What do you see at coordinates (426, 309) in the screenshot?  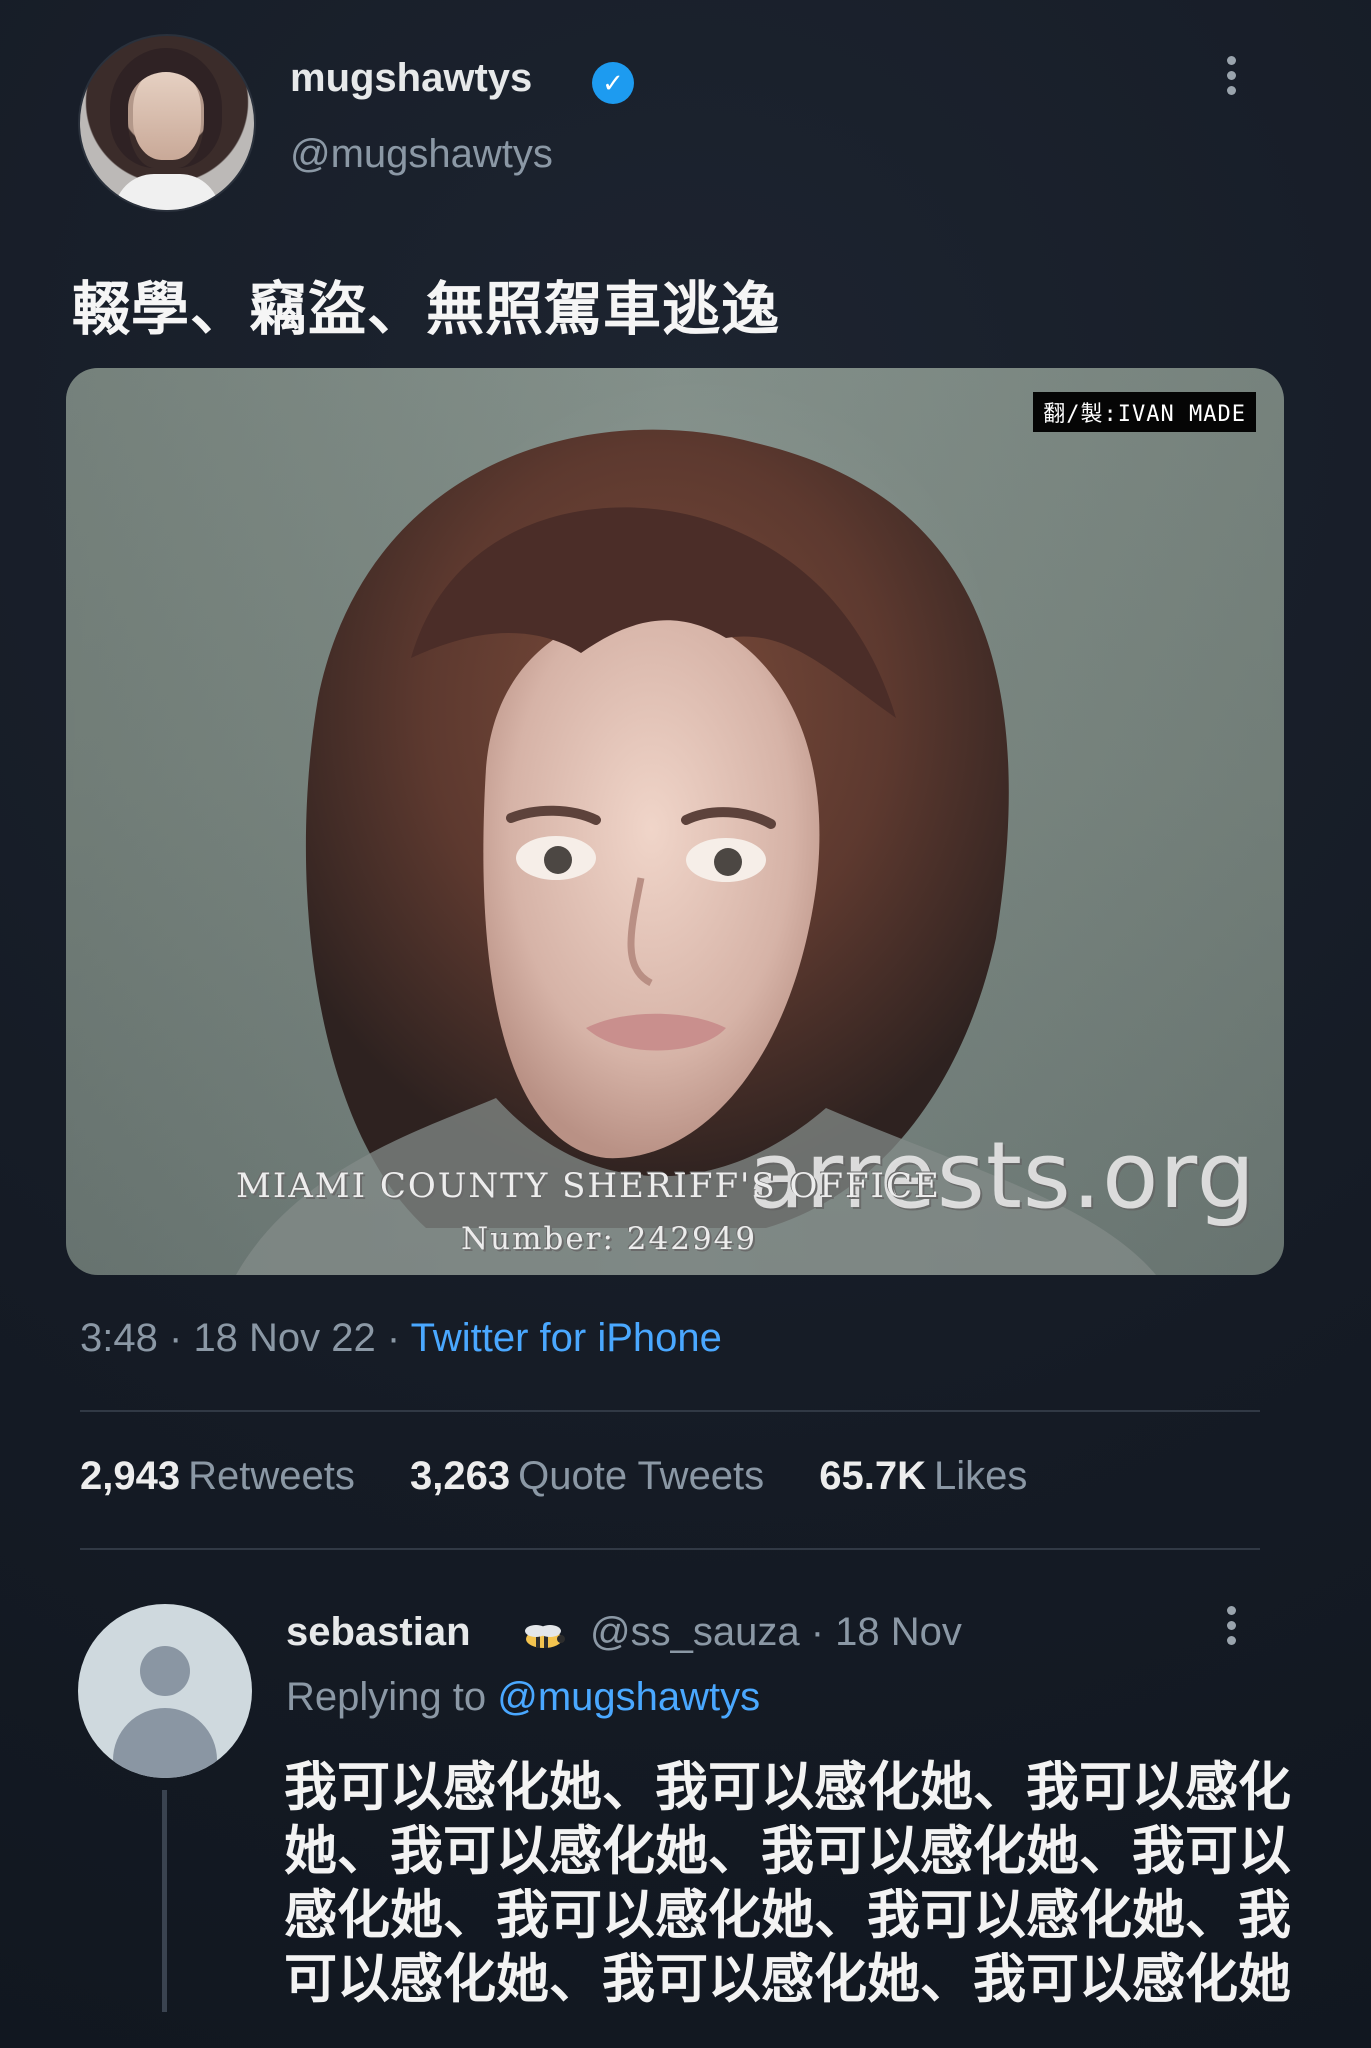 I see `tweet-text: 輟學、竊盜、無照駕車逃逸` at bounding box center [426, 309].